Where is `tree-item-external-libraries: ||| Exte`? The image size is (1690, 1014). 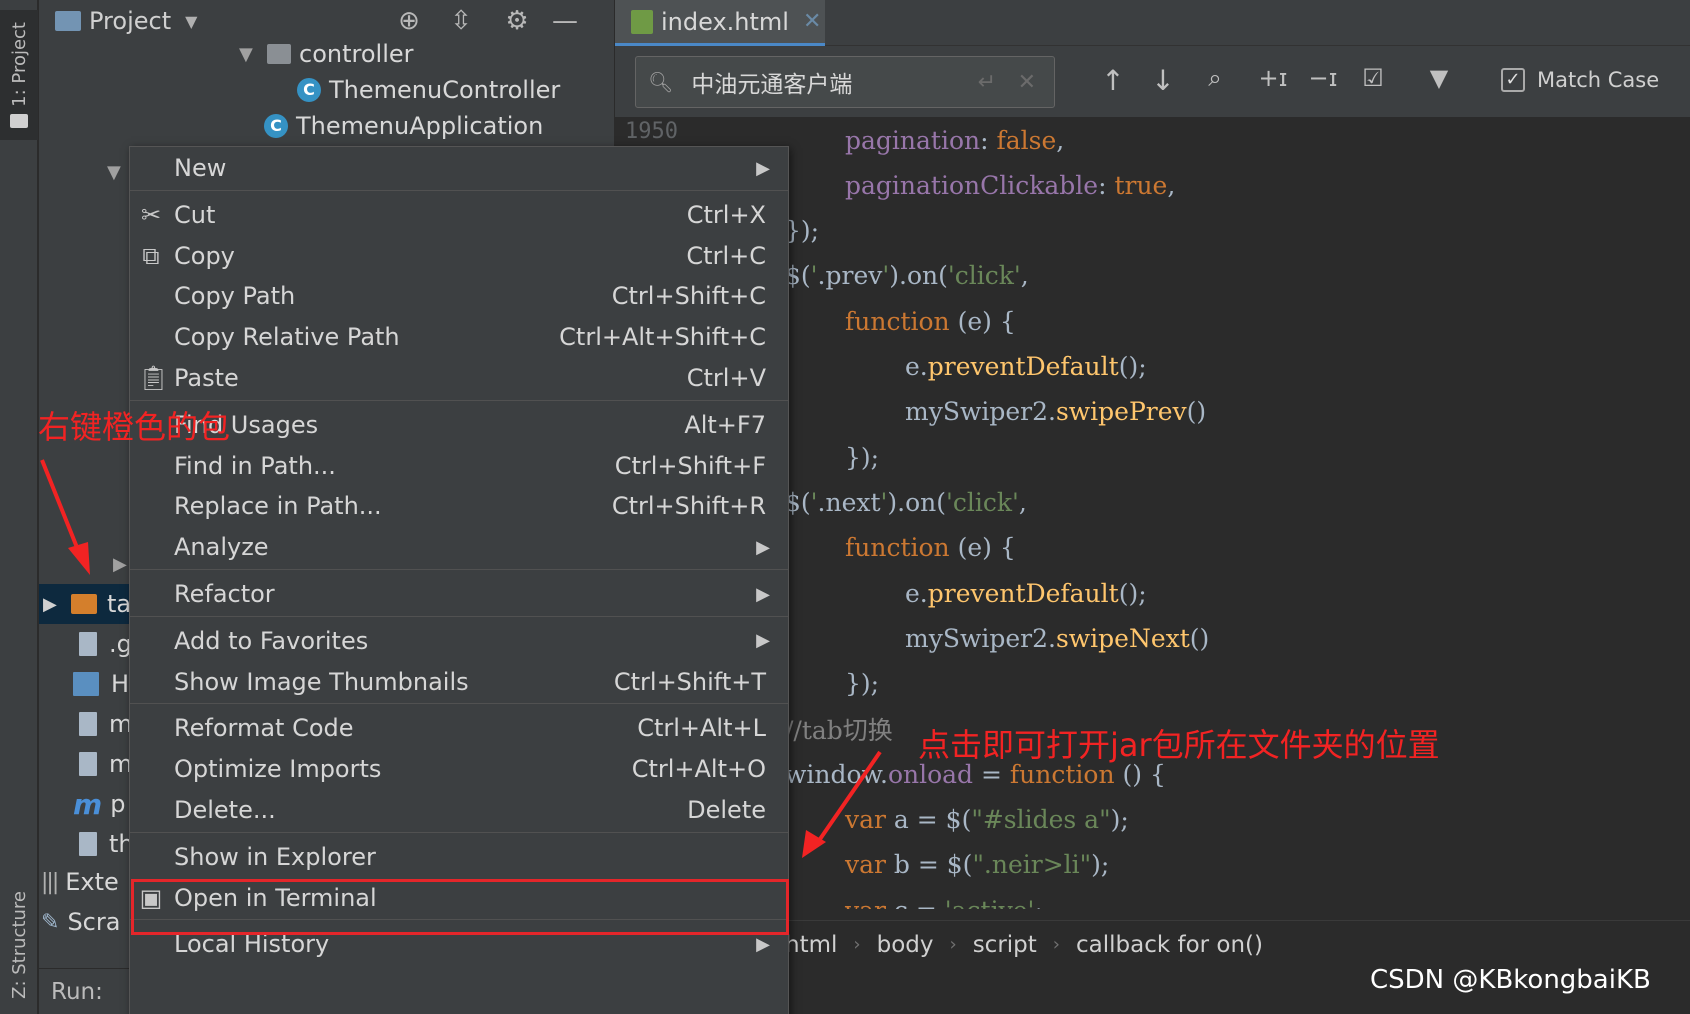 tree-item-external-libraries: ||| Exte is located at coordinates (80, 882).